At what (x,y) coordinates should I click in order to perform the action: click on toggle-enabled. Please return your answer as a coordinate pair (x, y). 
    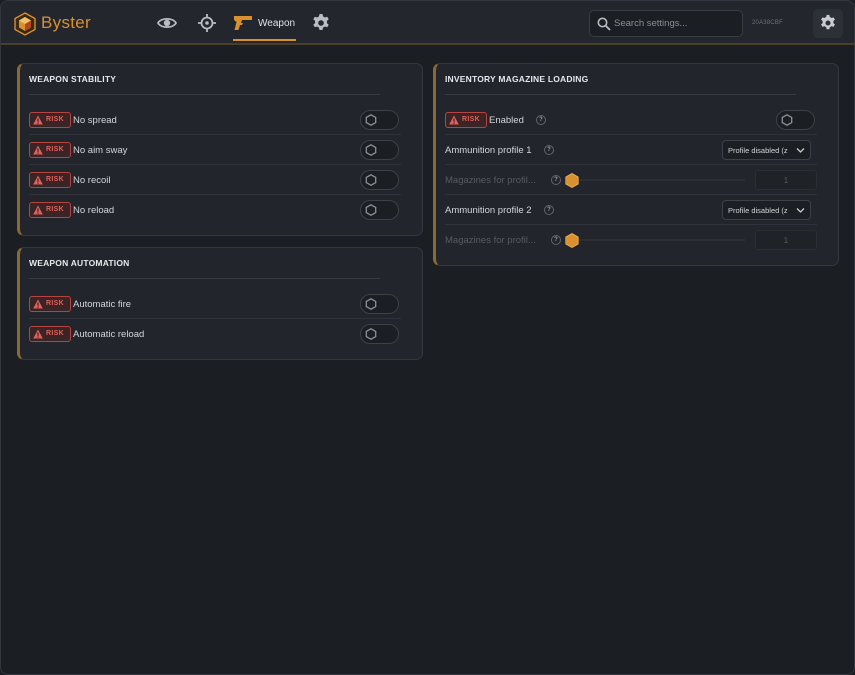
    Looking at the image, I should click on (795, 120).